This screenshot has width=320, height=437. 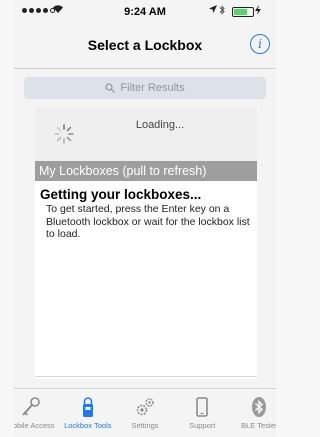 I want to click on page-title: Select a Lockbox, so click(x=145, y=45).